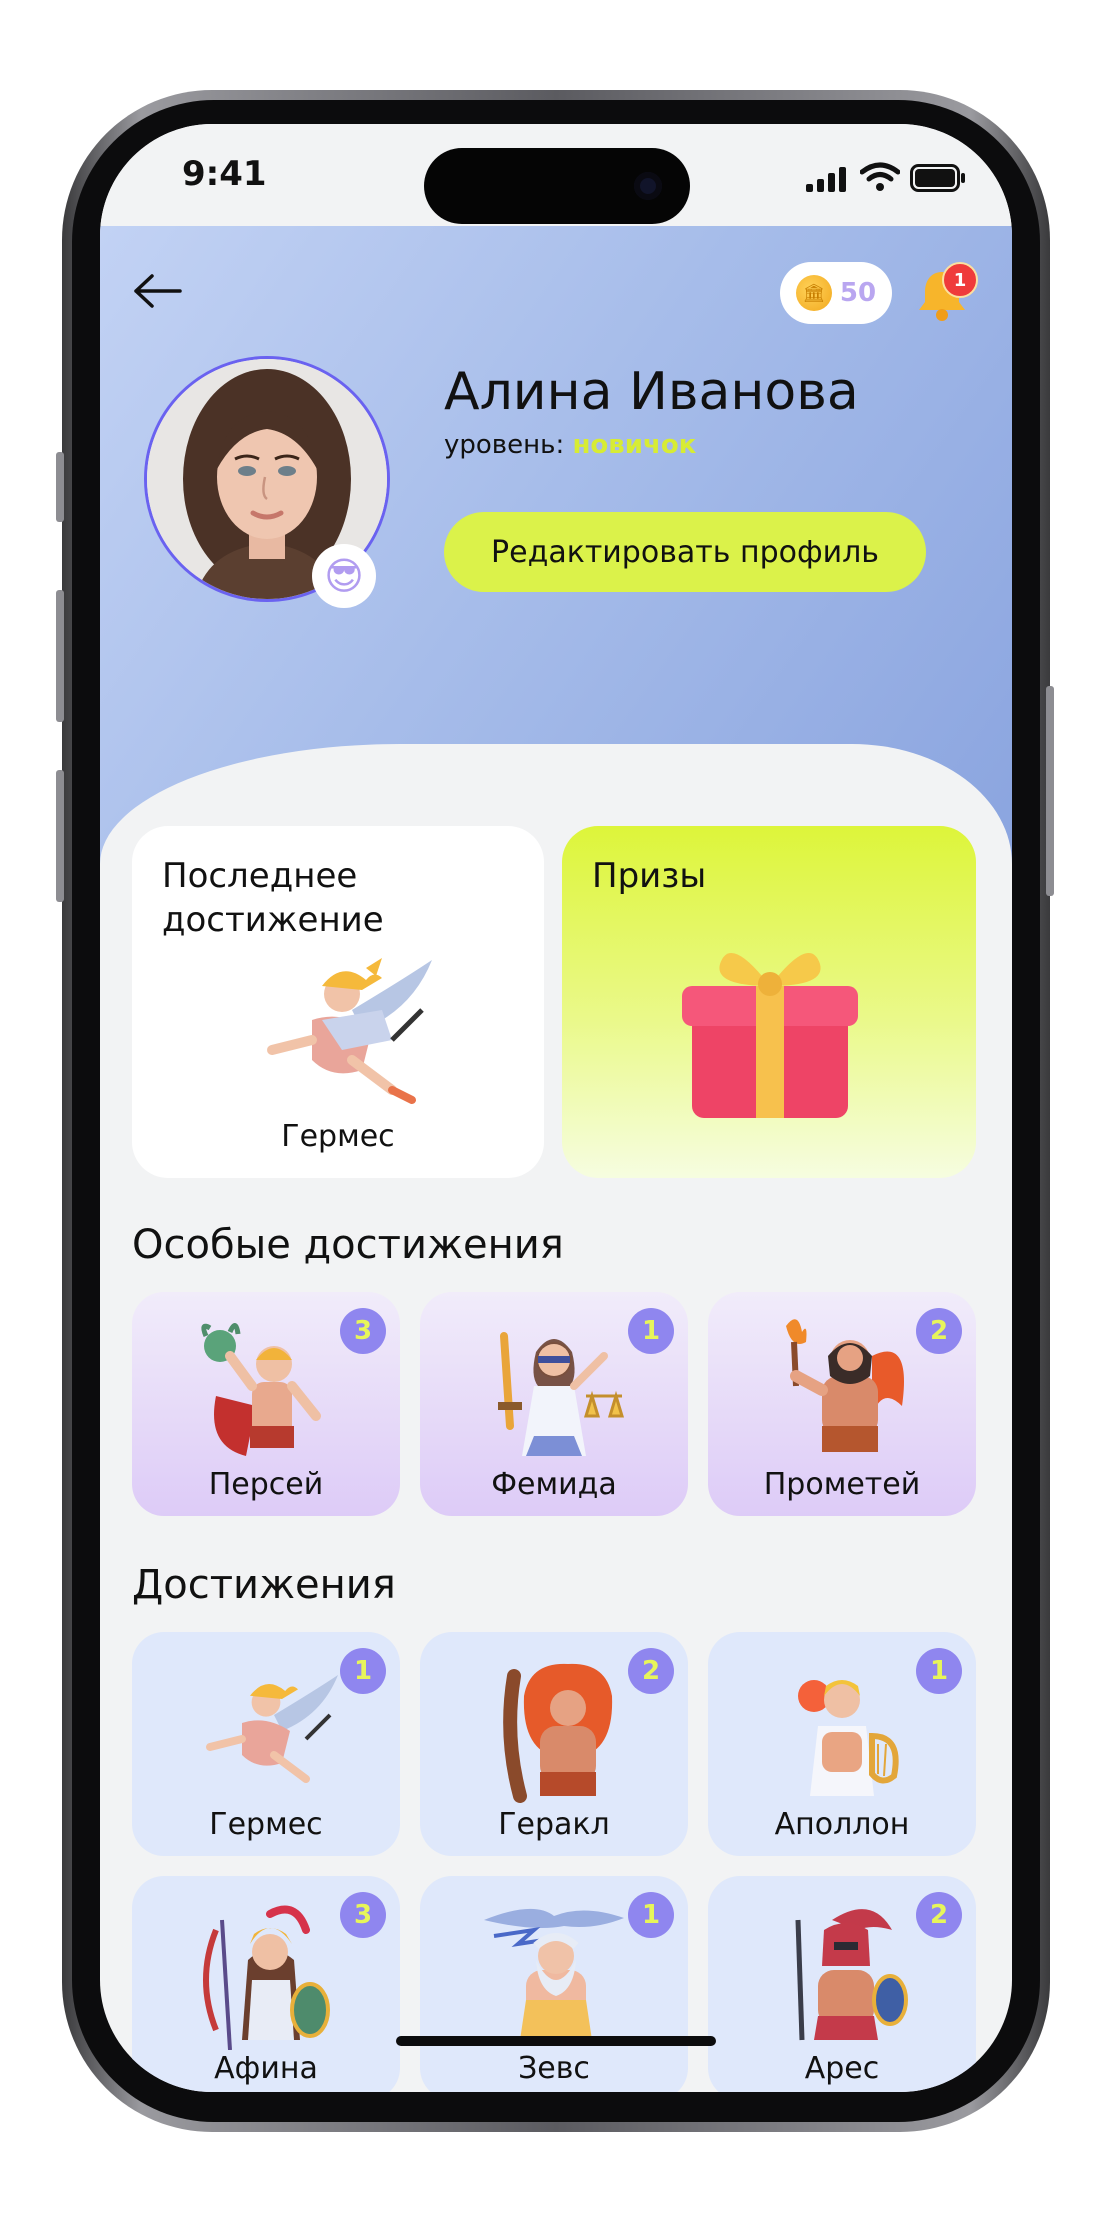 The image size is (1108, 2220). Describe the element at coordinates (848, 1738) in the screenshot. I see `apollo-illustration` at that location.